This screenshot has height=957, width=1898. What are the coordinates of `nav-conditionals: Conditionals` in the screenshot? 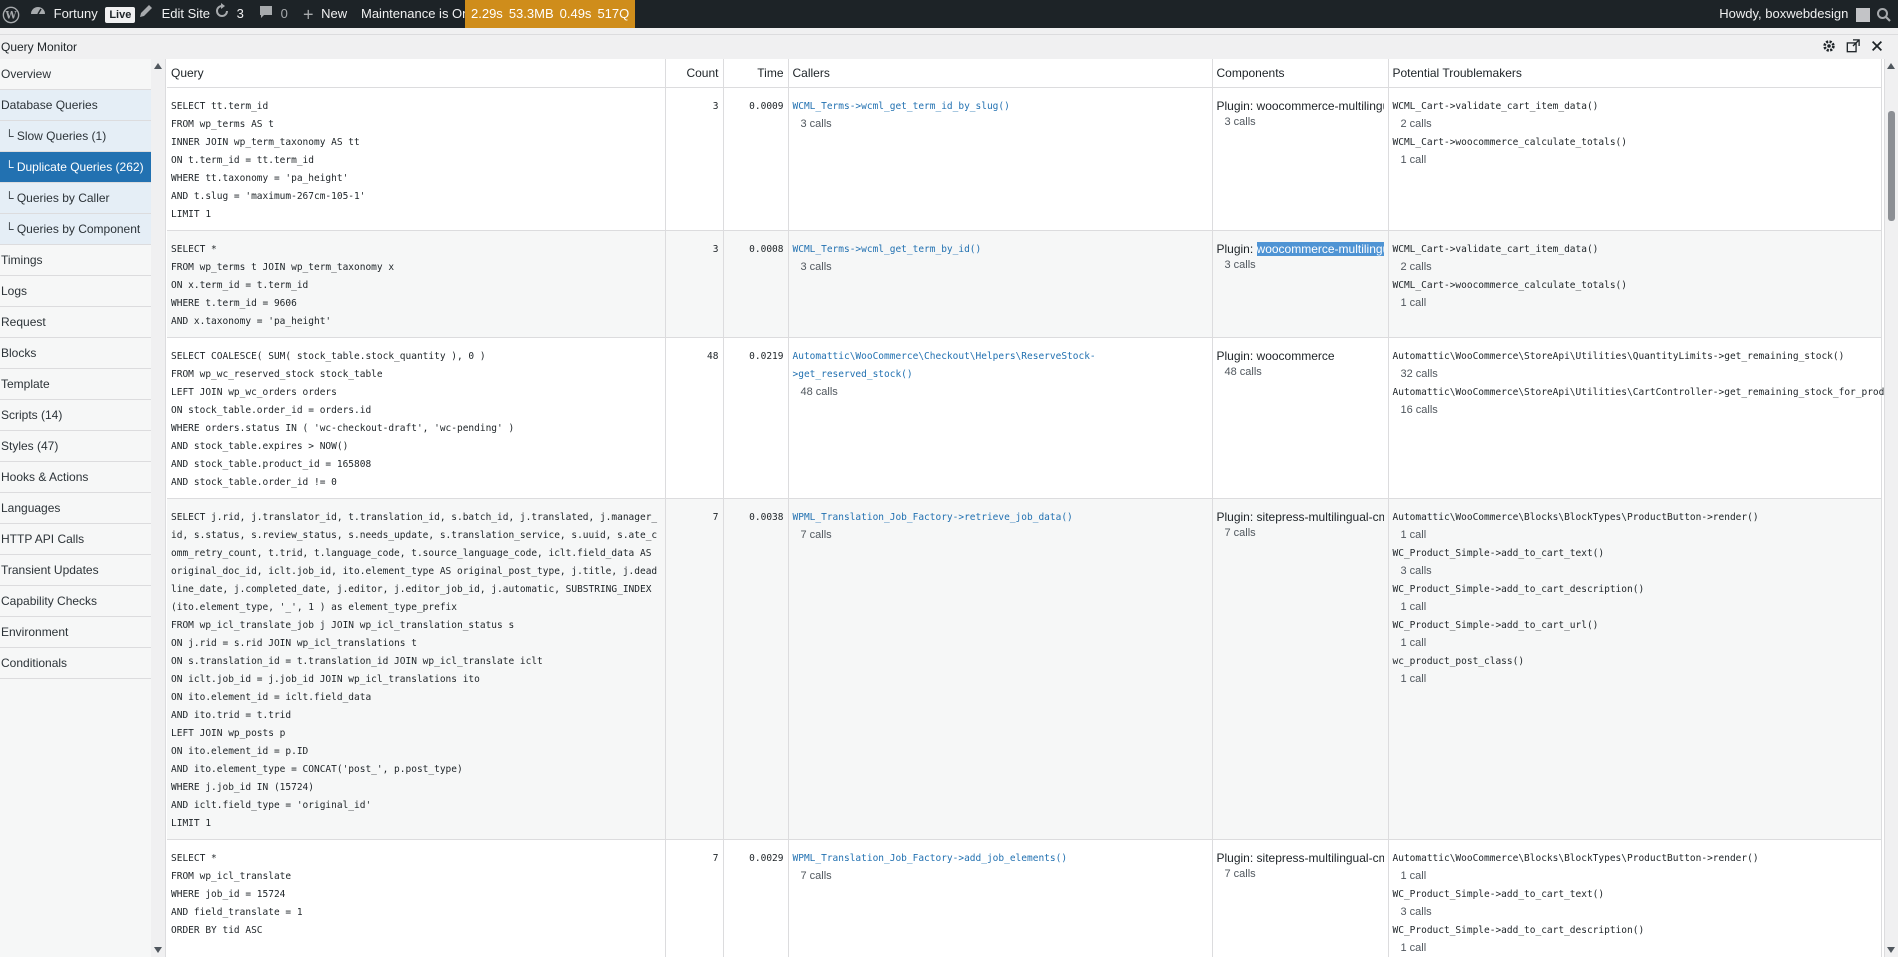 It's located at (75, 663).